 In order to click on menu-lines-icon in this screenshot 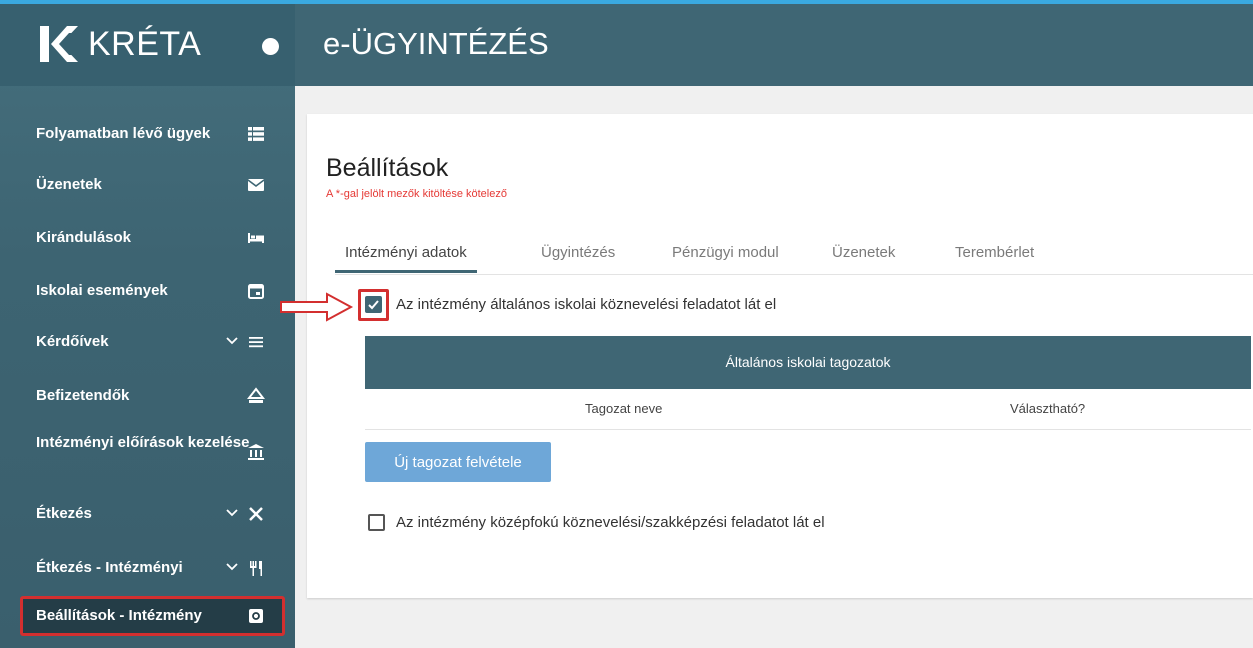, I will do `click(256, 342)`.